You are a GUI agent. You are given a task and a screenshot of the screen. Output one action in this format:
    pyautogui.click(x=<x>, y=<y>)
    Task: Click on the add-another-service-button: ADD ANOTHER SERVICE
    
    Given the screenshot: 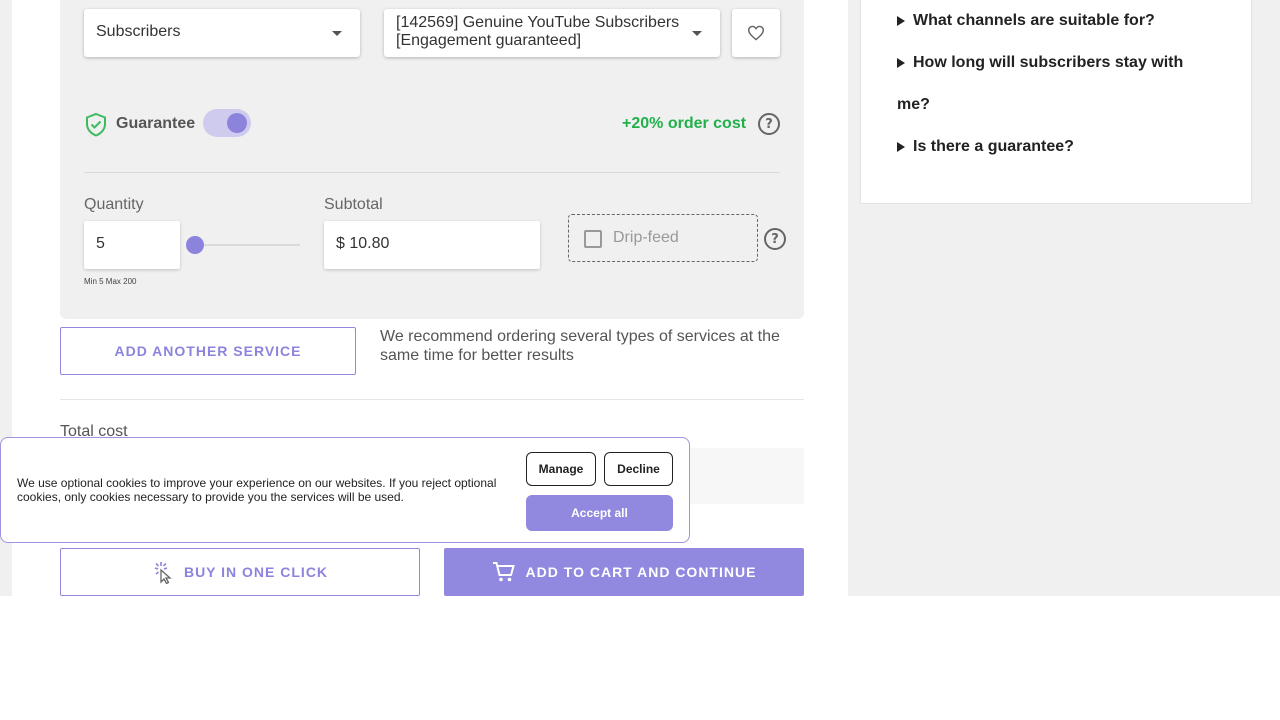 What is the action you would take?
    pyautogui.click(x=208, y=351)
    